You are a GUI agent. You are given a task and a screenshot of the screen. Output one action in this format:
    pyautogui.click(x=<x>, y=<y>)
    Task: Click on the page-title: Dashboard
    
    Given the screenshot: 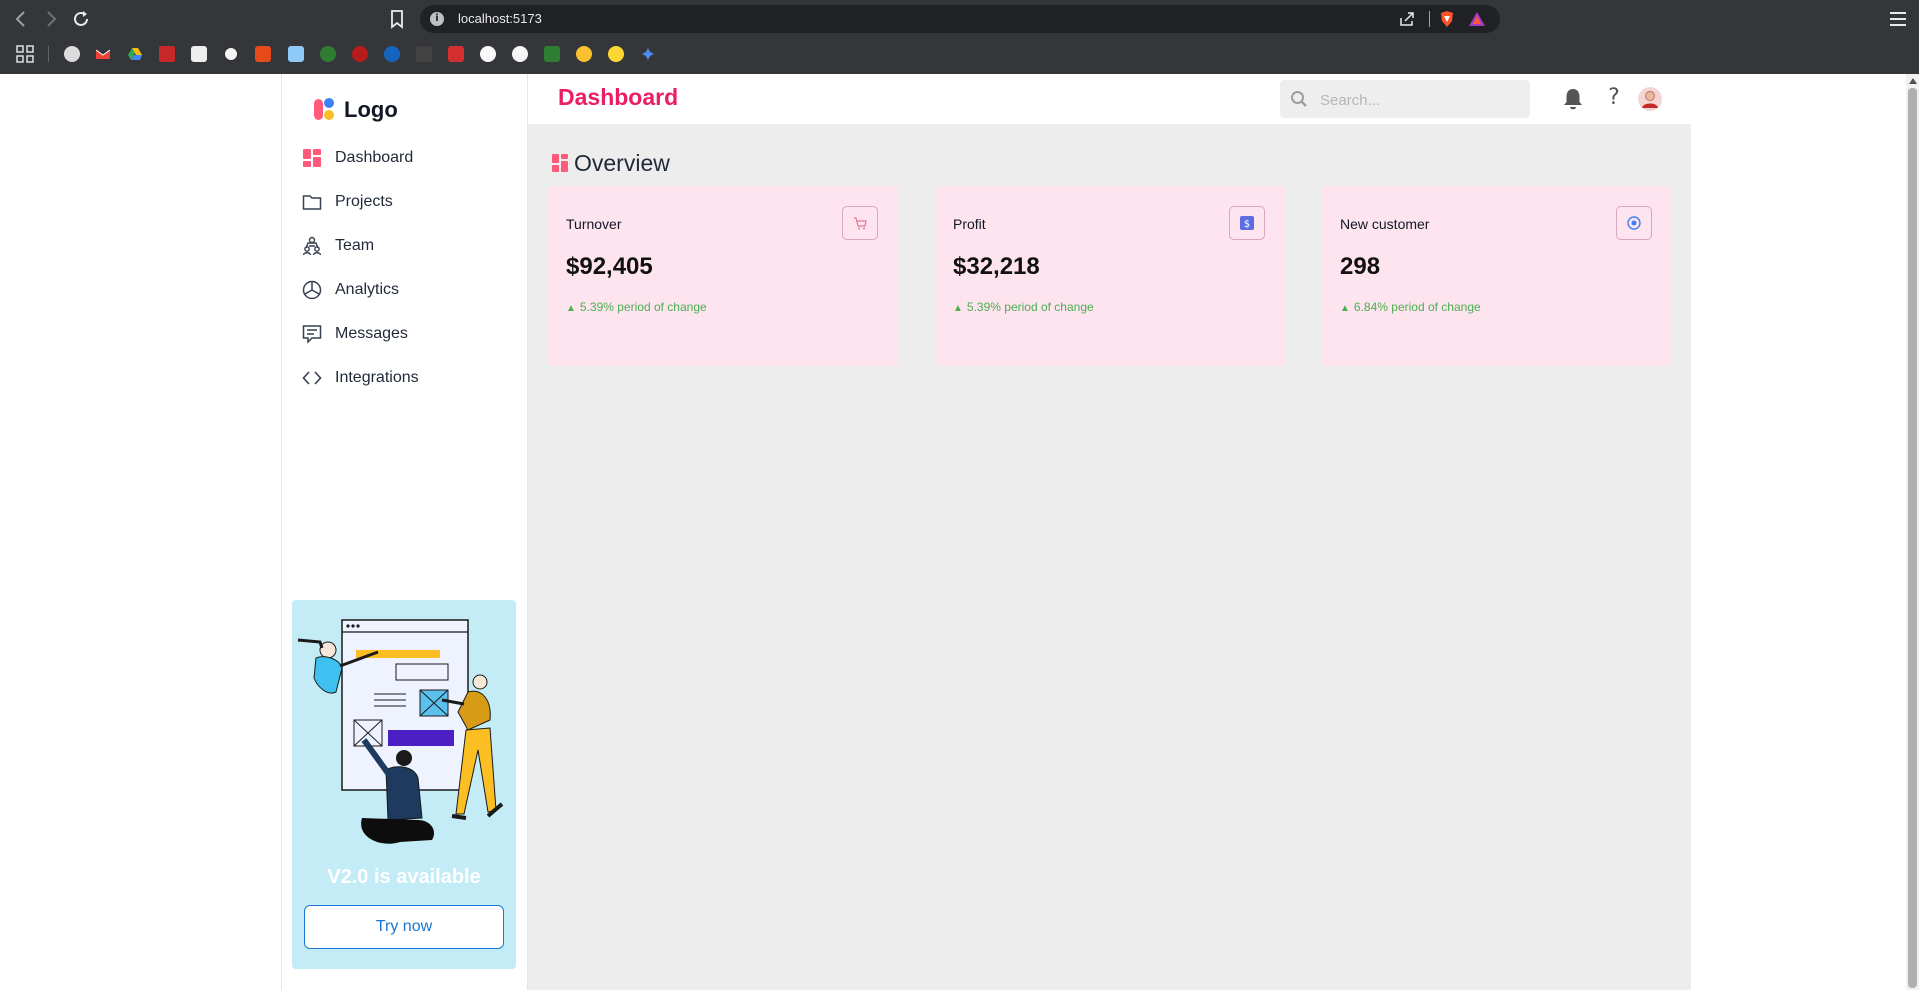 What is the action you would take?
    pyautogui.click(x=618, y=97)
    